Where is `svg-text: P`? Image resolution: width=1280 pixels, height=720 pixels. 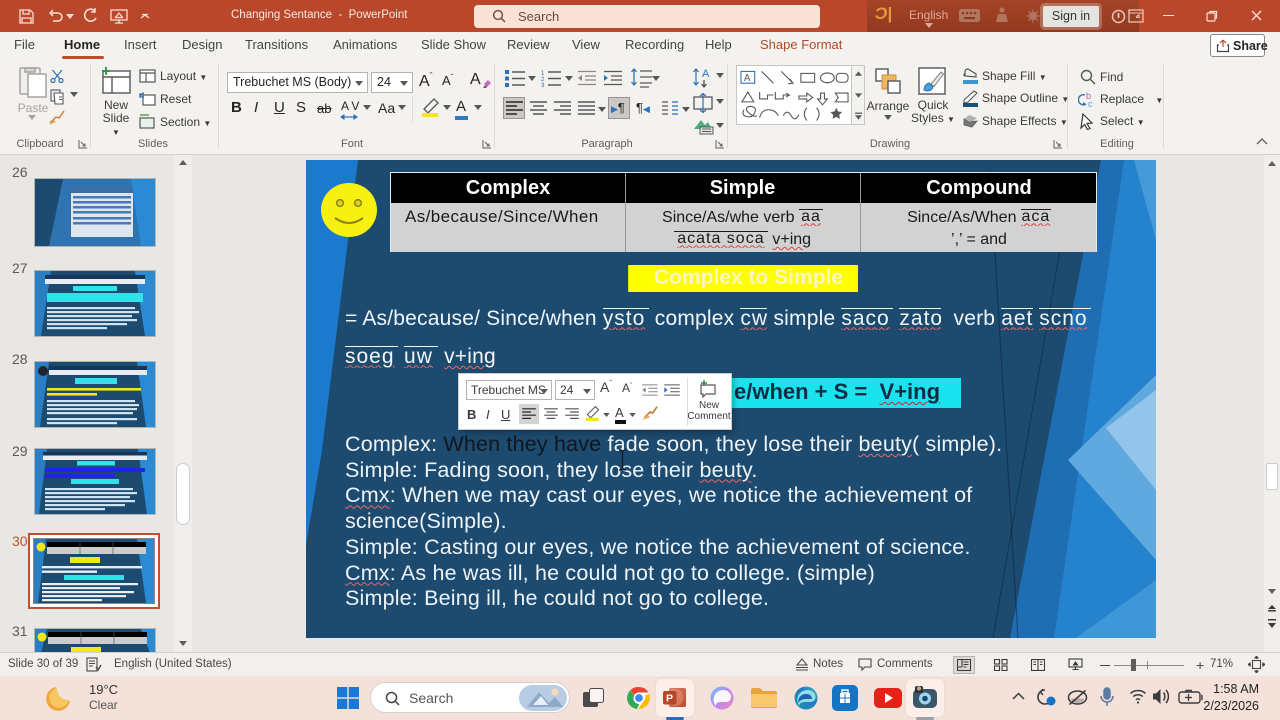 svg-text: P is located at coordinates (669, 699).